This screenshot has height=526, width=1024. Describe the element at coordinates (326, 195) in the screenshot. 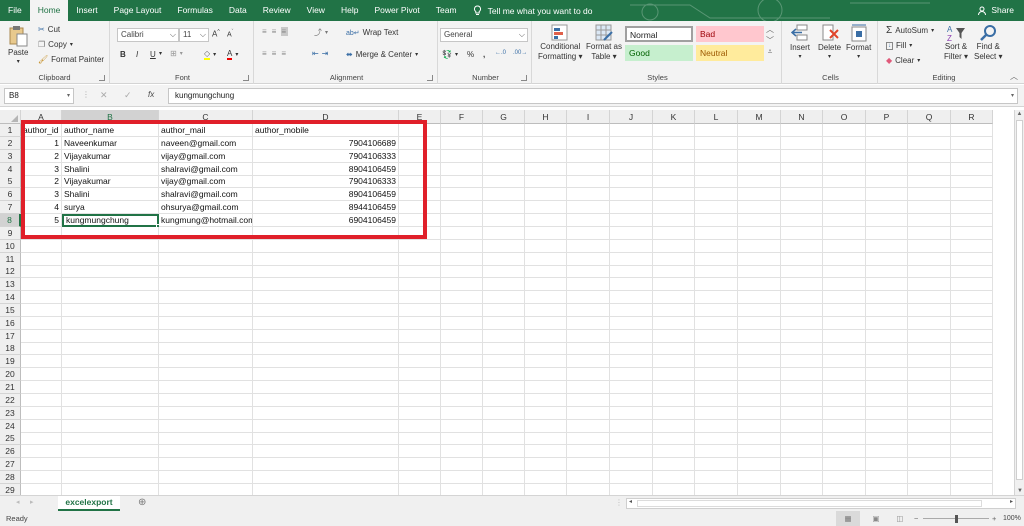

I see `data-cell: 8904106459` at that location.